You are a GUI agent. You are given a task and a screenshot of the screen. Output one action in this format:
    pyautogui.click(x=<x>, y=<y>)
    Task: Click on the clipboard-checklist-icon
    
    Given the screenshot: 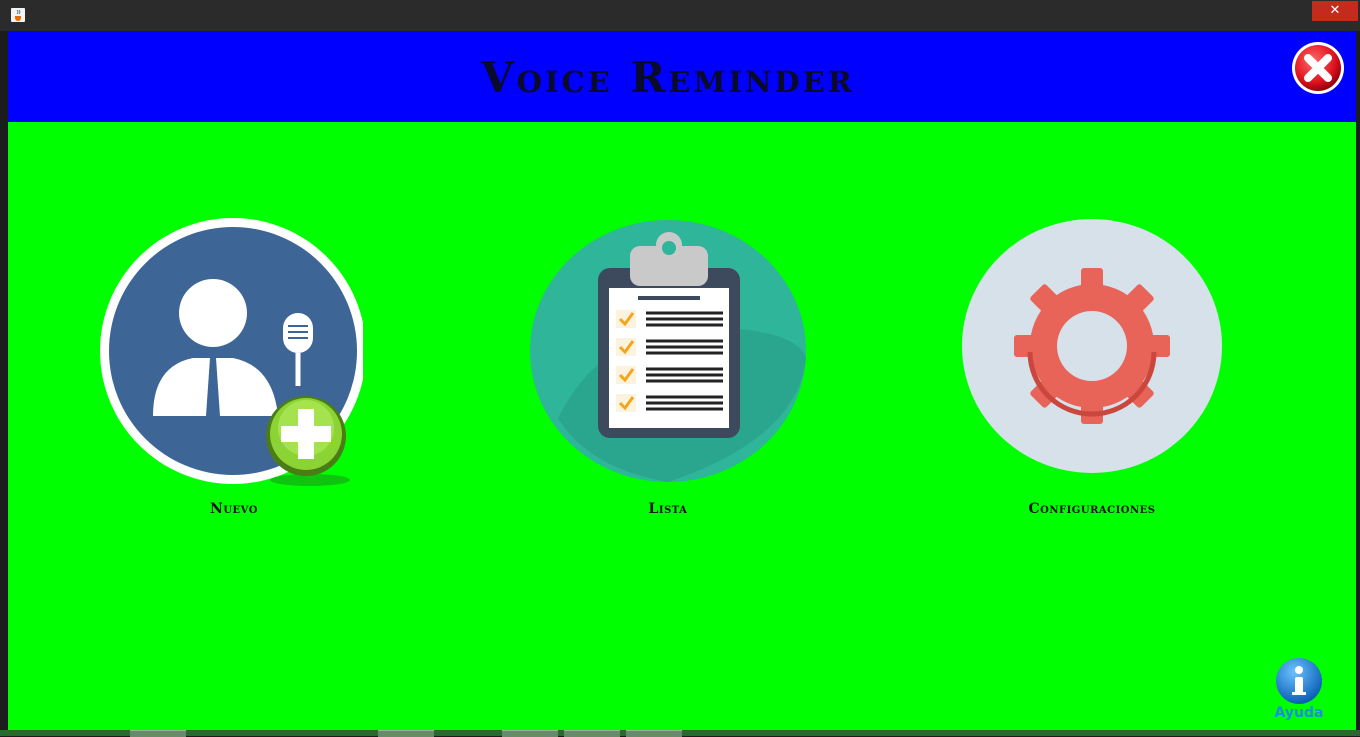 What is the action you would take?
    pyautogui.click(x=668, y=351)
    